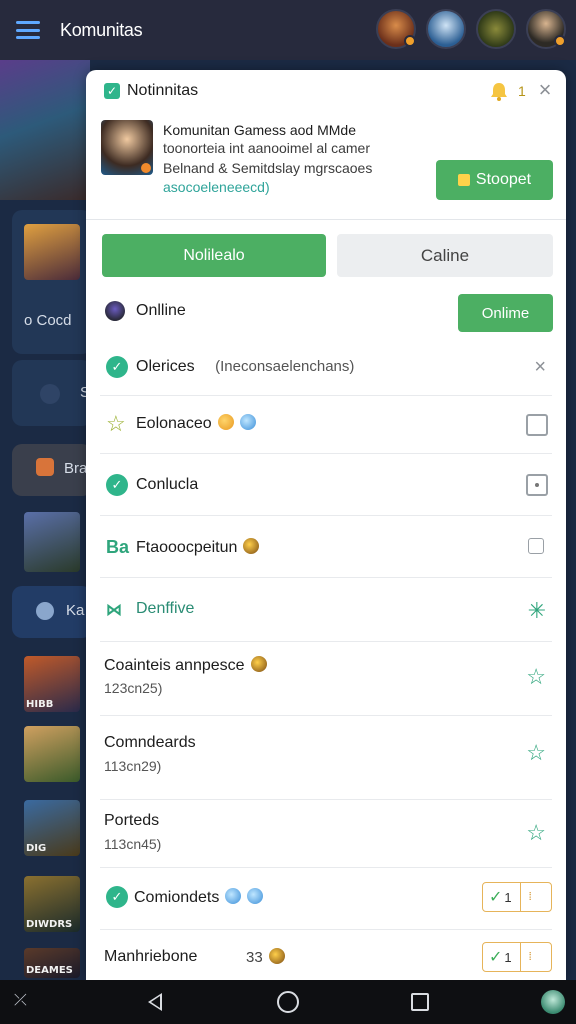  I want to click on community-avatar, so click(127, 147).